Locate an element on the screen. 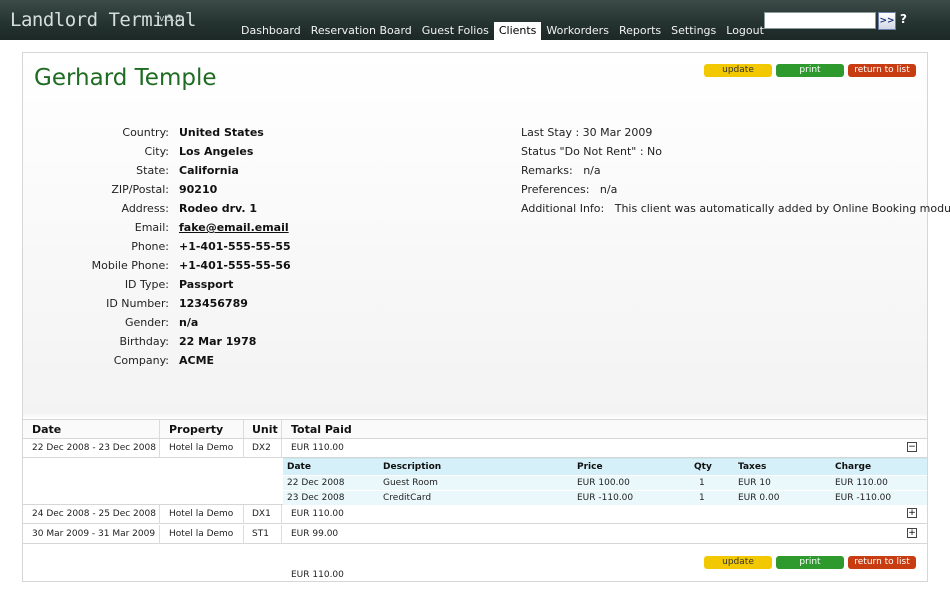  detail-label-text: Address: is located at coordinates (145, 208).